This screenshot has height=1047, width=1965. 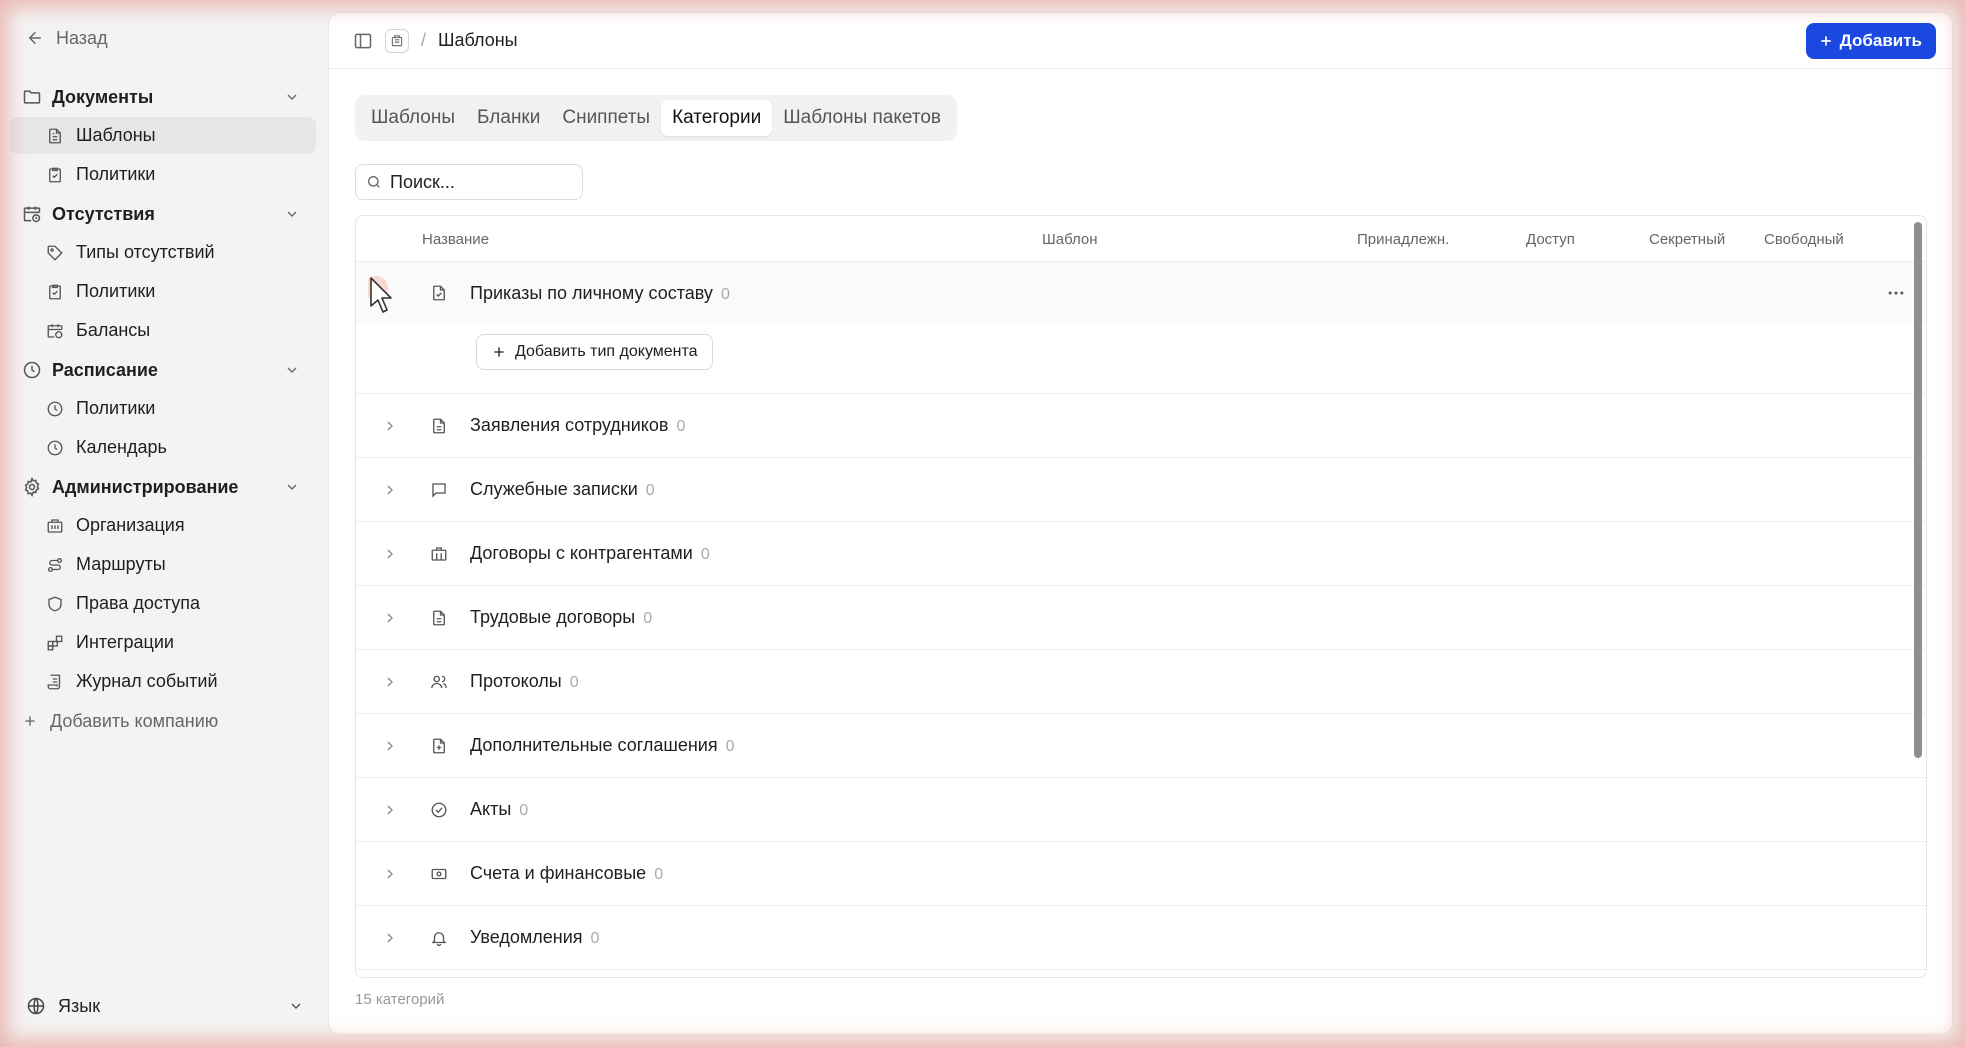 I want to click on group-label: Расписание, so click(x=105, y=369).